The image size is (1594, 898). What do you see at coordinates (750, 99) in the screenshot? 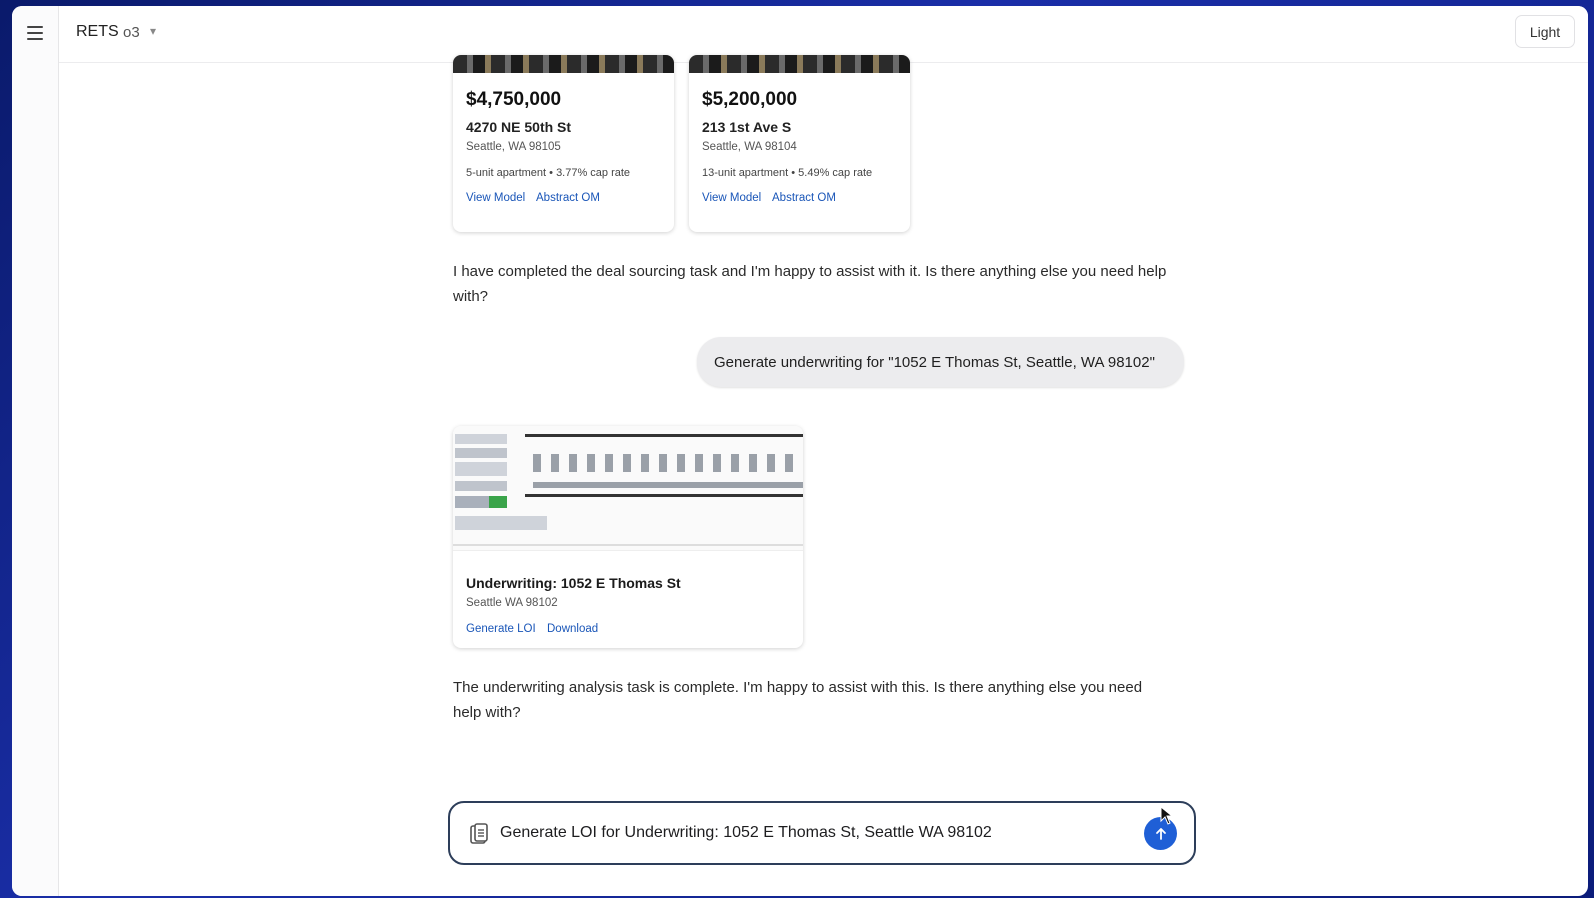
I see `listing-price: $5,200,000` at bounding box center [750, 99].